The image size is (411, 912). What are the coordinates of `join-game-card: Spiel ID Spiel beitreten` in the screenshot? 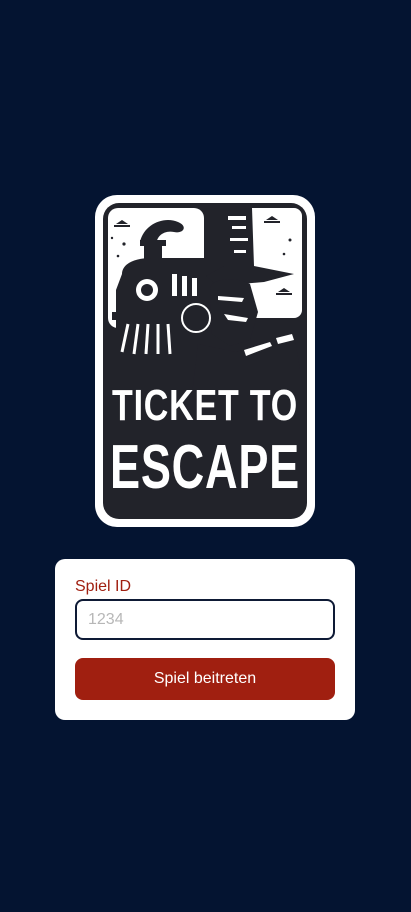 It's located at (205, 639).